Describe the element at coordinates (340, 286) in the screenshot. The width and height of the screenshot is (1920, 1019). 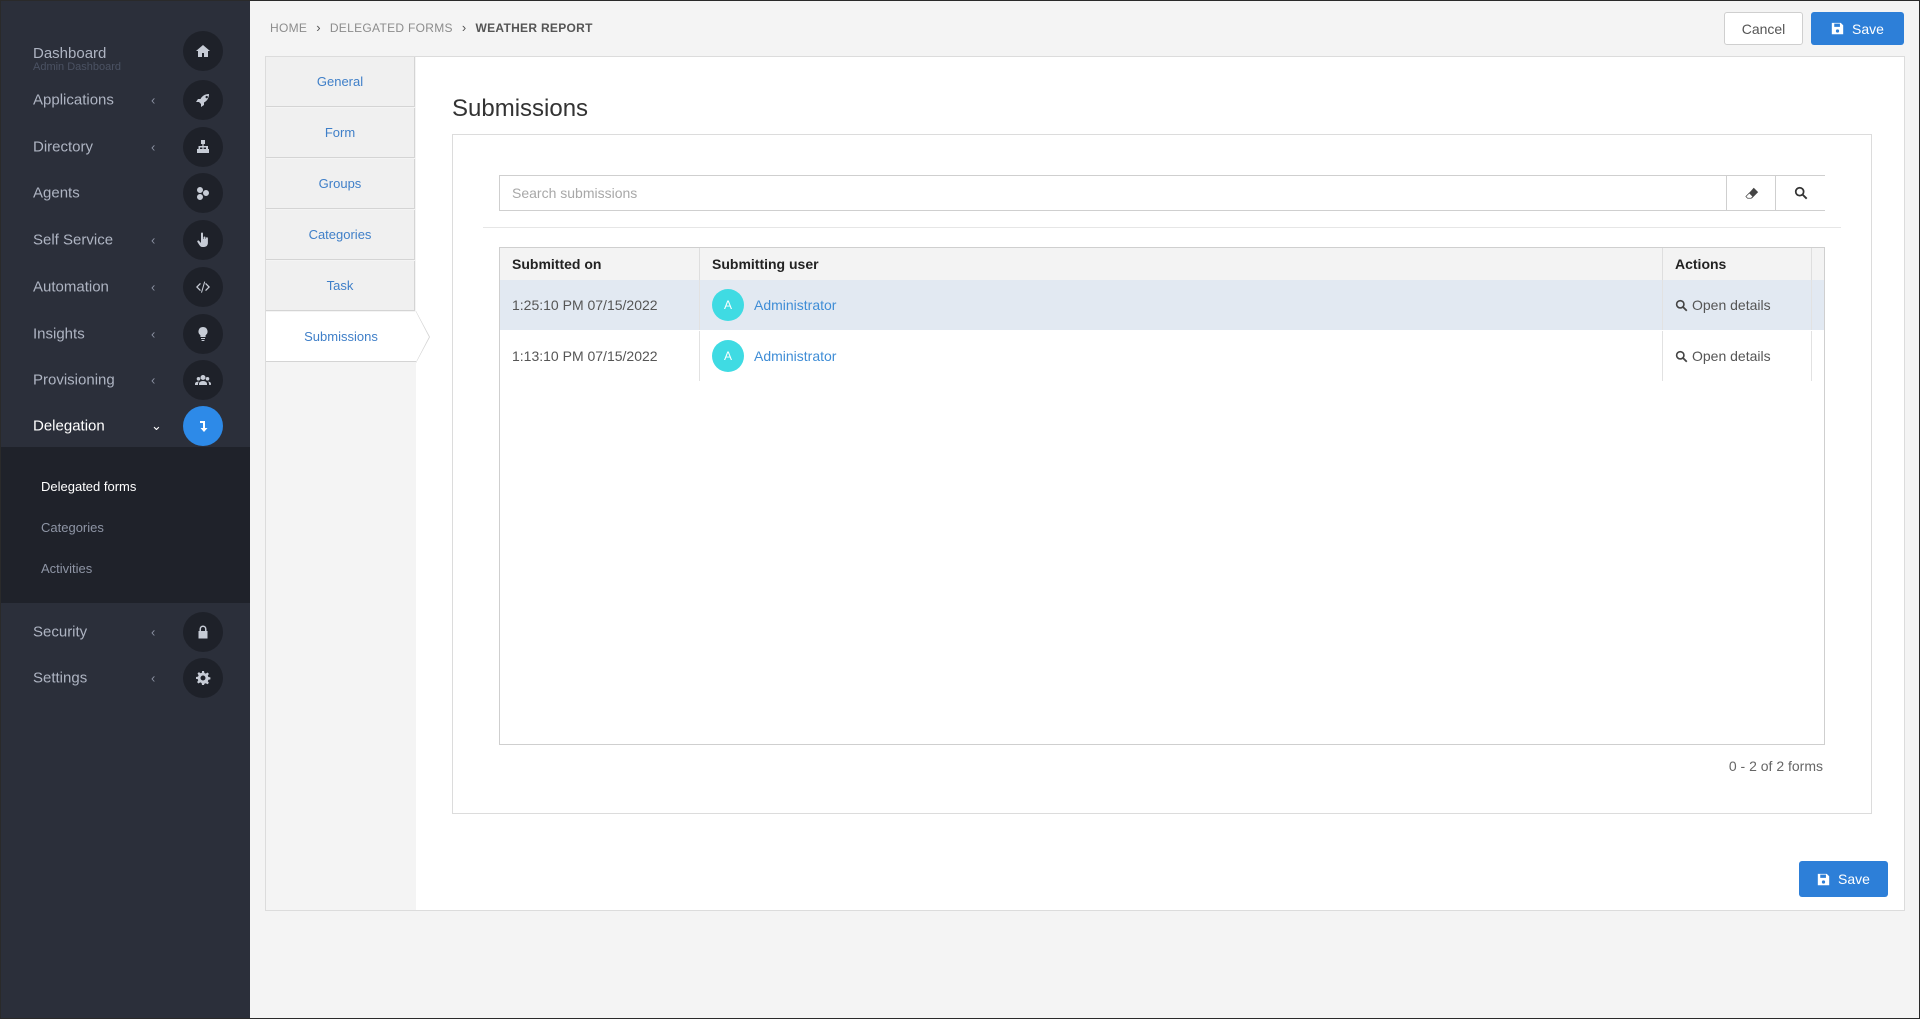
I see `tab-task: Task` at that location.